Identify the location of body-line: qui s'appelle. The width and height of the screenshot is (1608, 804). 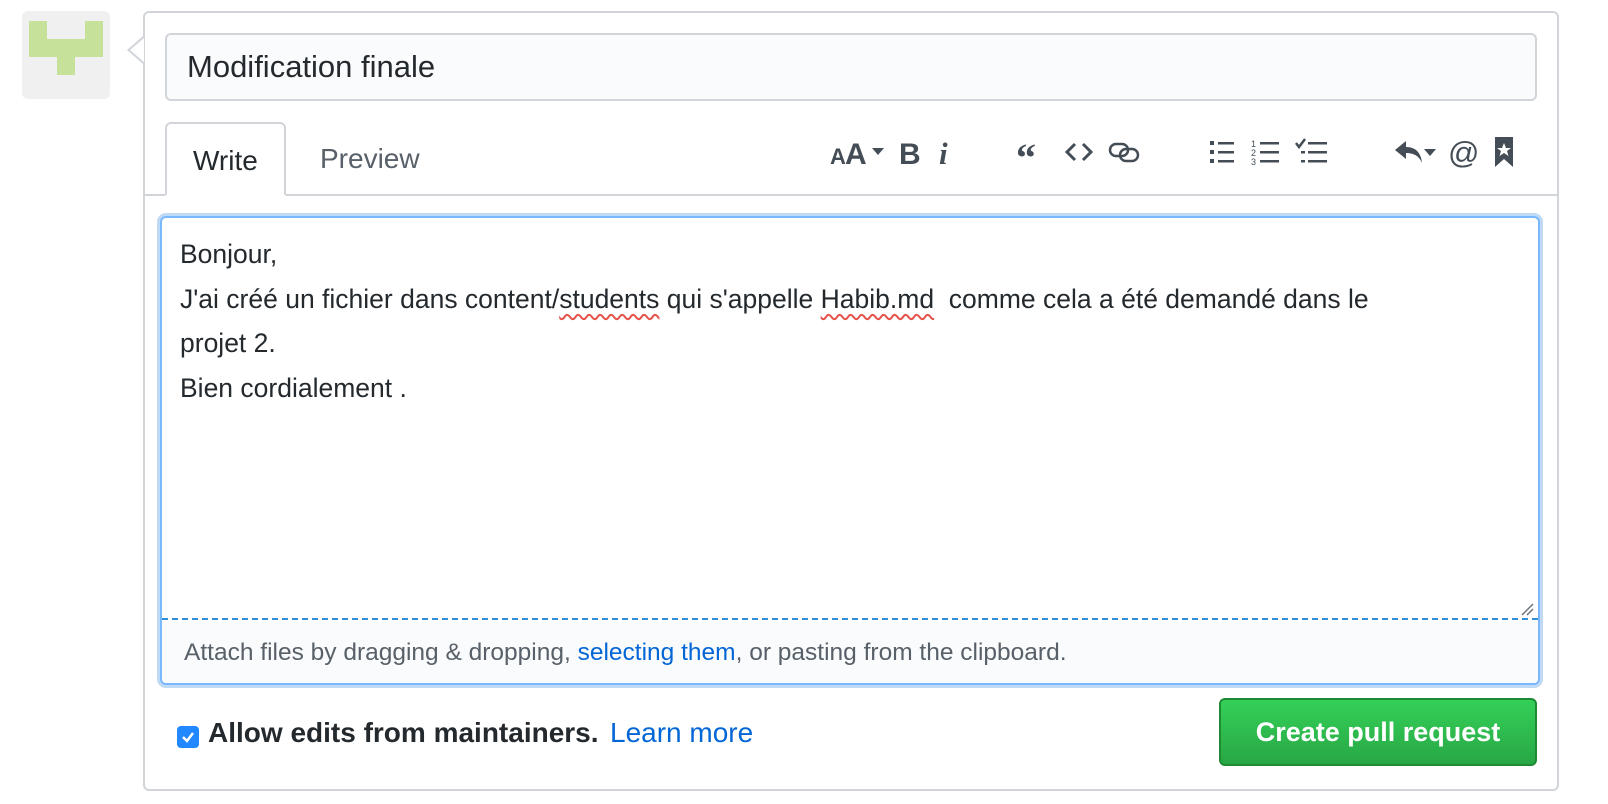
(740, 298).